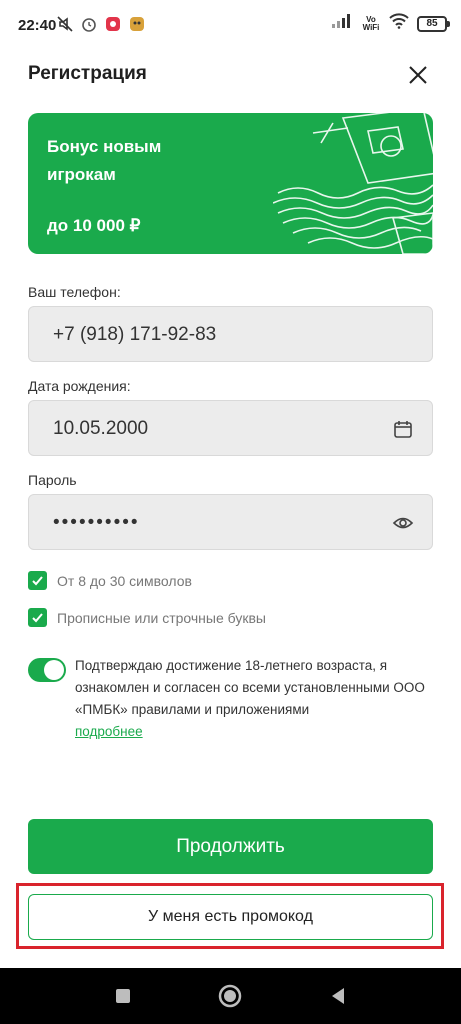 The width and height of the screenshot is (461, 1024). I want to click on battery-indicator: 85, so click(433, 23).